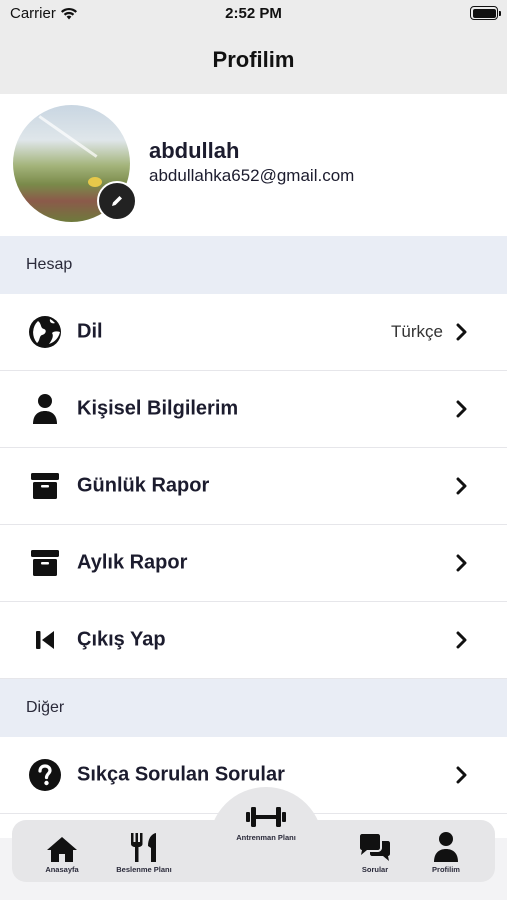  What do you see at coordinates (45, 707) in the screenshot?
I see `section-label-other: Diğer` at bounding box center [45, 707].